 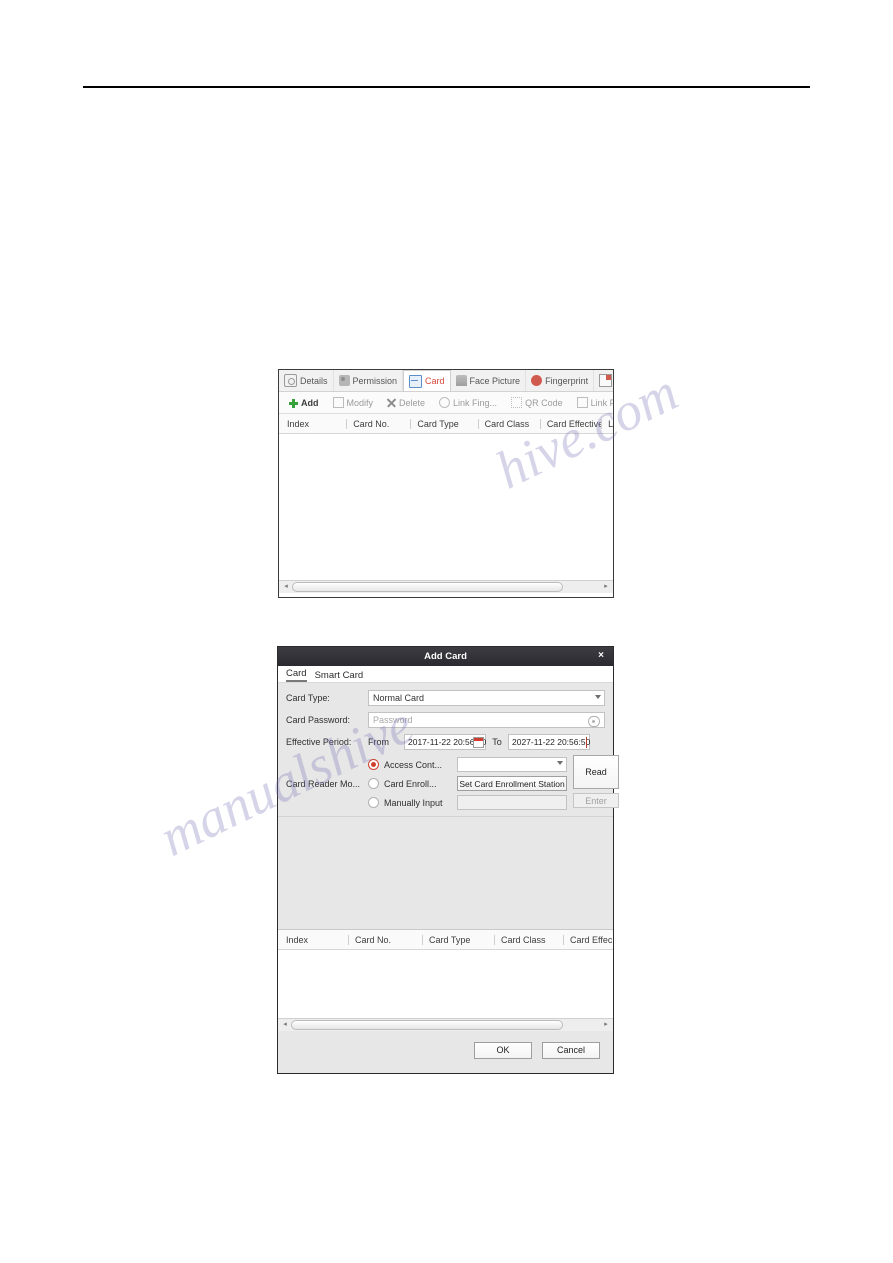 I want to click on ok-button: OK, so click(x=503, y=1050).